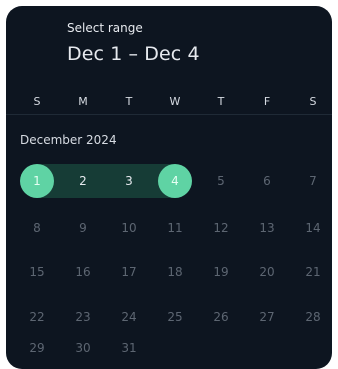 The image size is (338, 369). Describe the element at coordinates (129, 101) in the screenshot. I see `weekday-tue: T` at that location.